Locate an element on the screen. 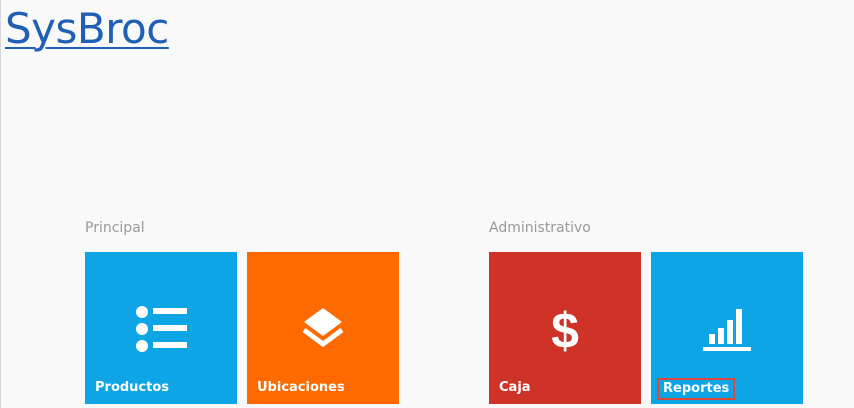 The height and width of the screenshot is (408, 854). tile-reportes: Reportes is located at coordinates (727, 328).